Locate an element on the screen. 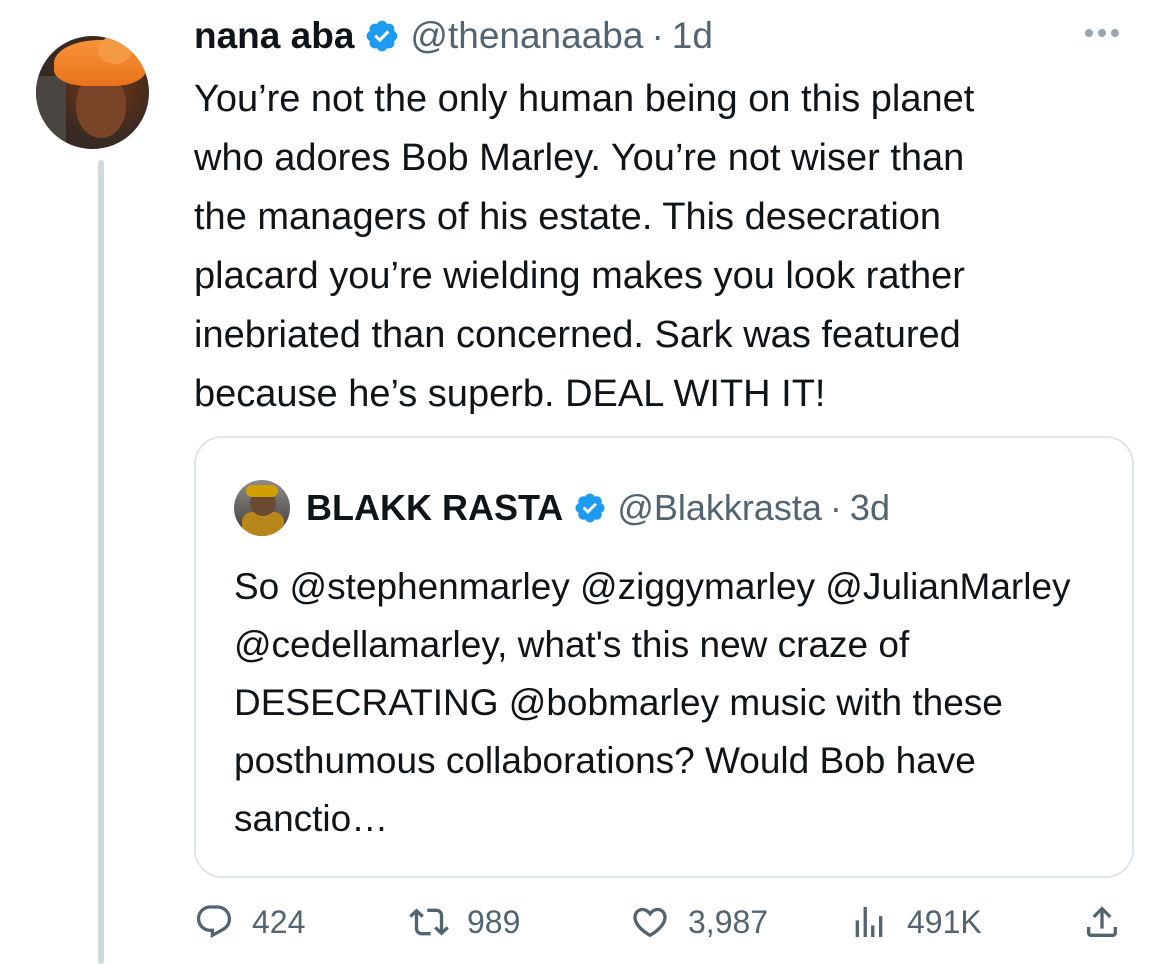 This screenshot has height=964, width=1170. author-name: nana aba is located at coordinates (274, 36).